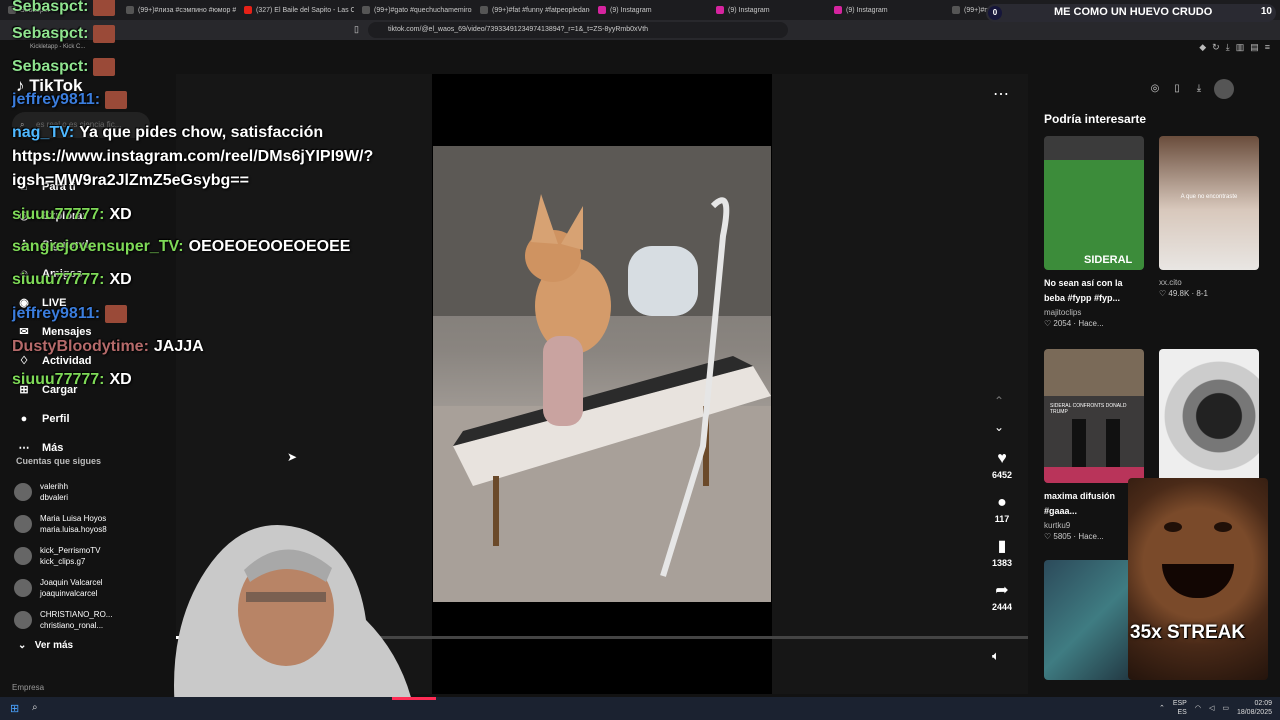 Image resolution: width=1280 pixels, height=720 pixels. What do you see at coordinates (1209, 197) in the screenshot?
I see `thumb-text: A que no encontraste` at bounding box center [1209, 197].